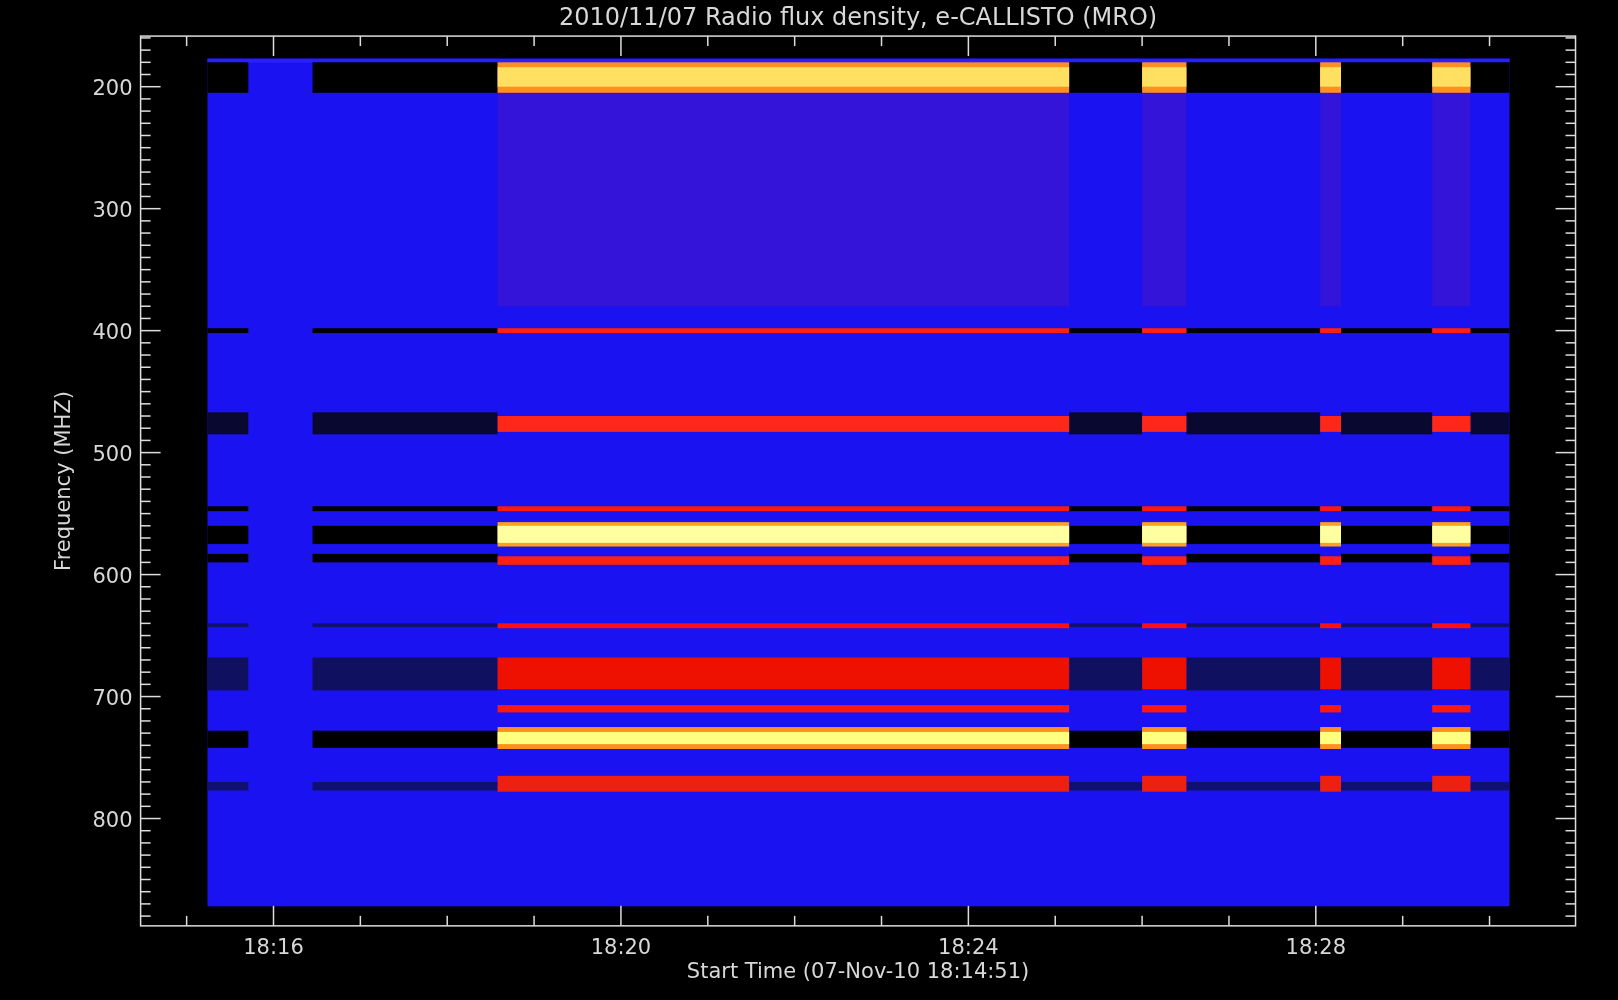 This screenshot has width=1618, height=1000. What do you see at coordinates (112, 87) in the screenshot?
I see `y-tick-label: 200` at bounding box center [112, 87].